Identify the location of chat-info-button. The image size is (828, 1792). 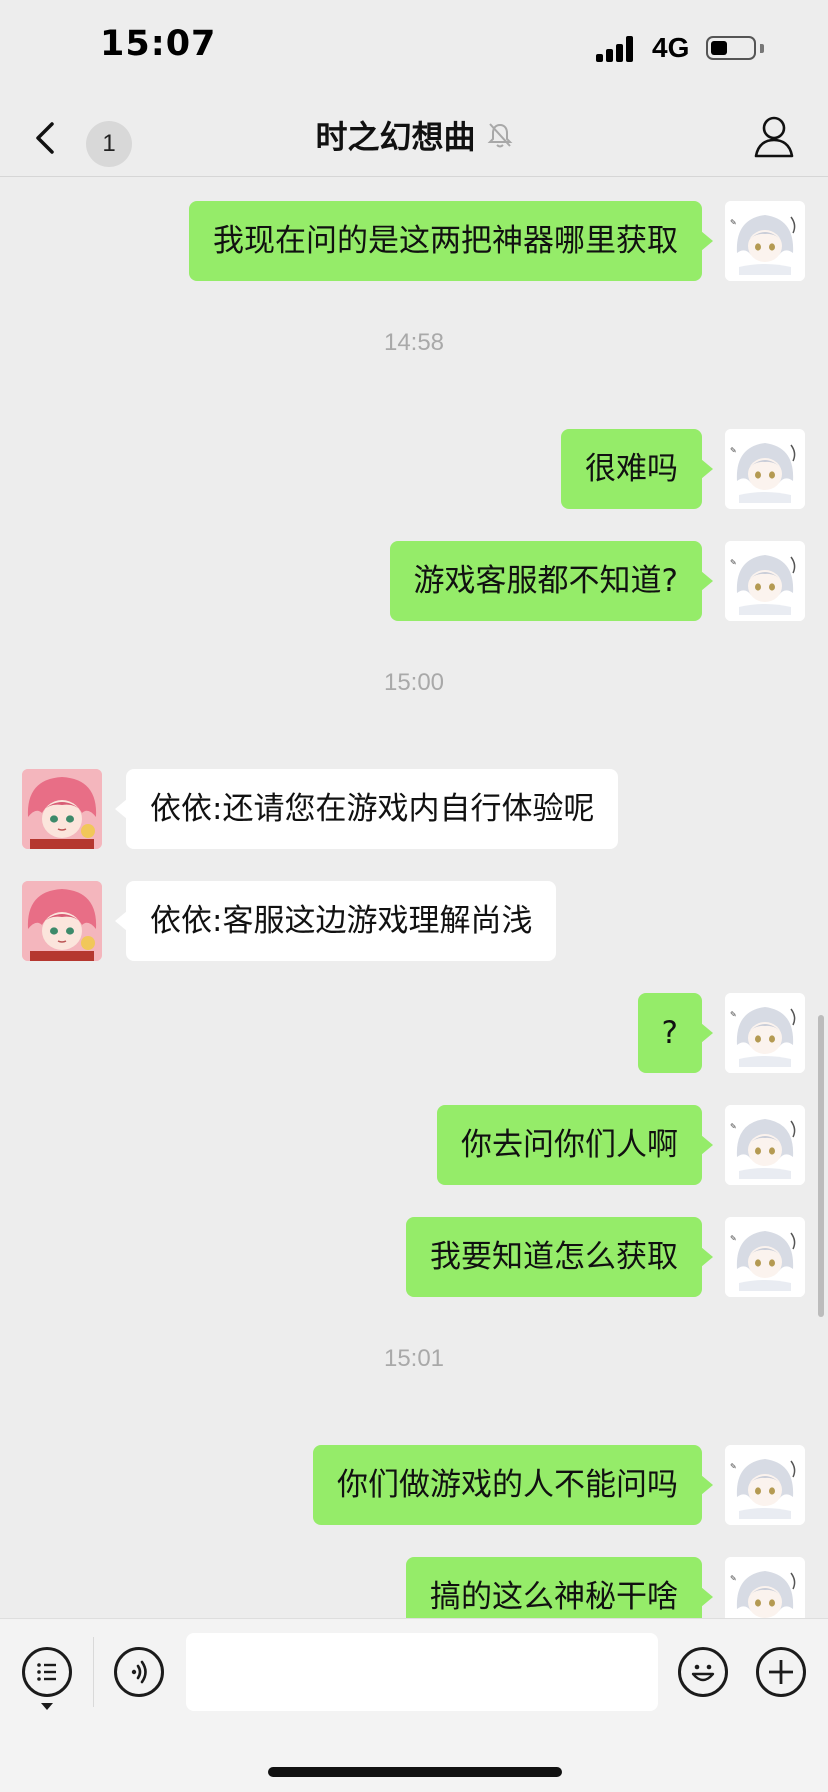
(774, 137).